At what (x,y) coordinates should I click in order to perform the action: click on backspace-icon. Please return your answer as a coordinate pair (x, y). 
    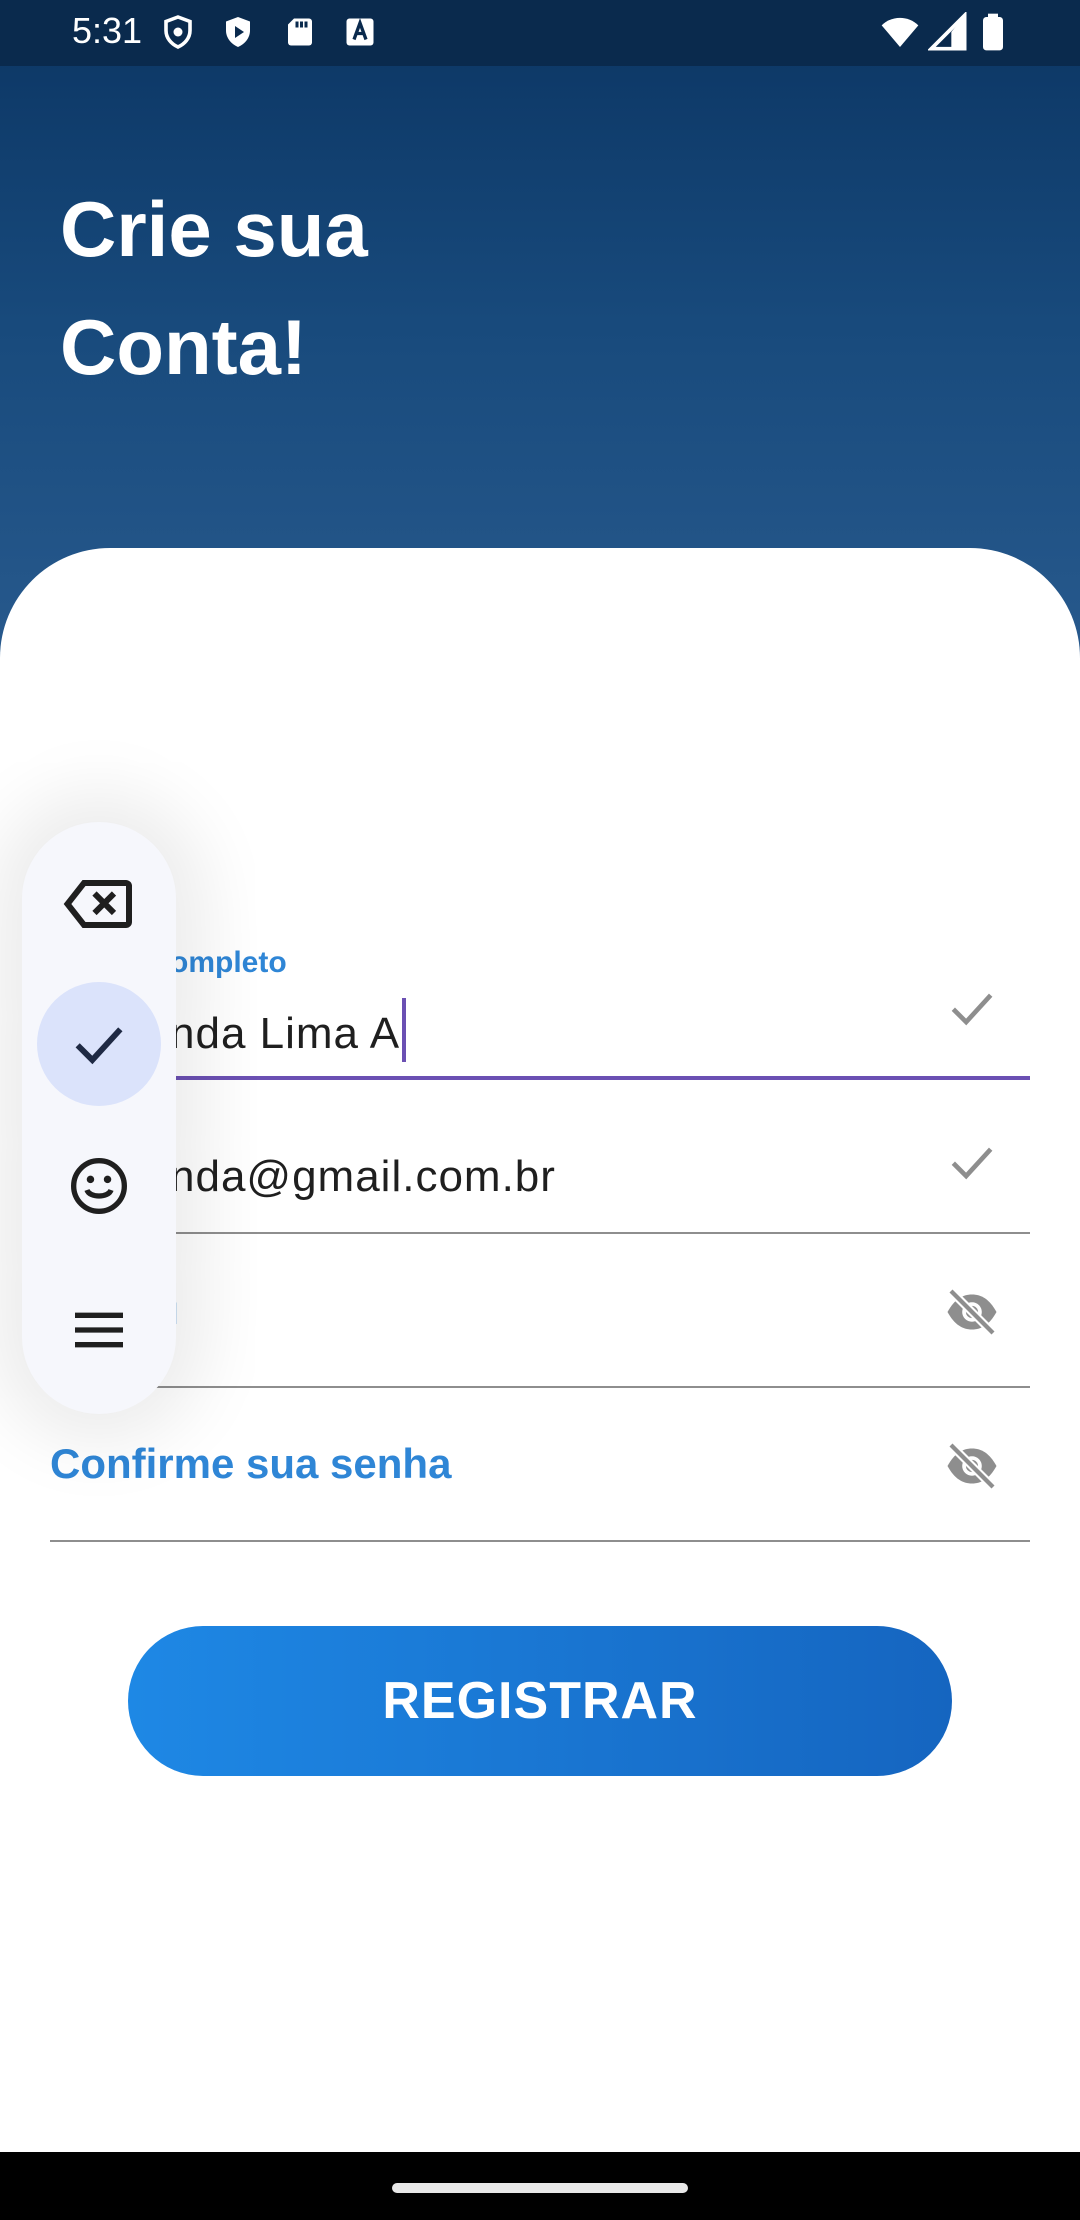
    Looking at the image, I should click on (97, 904).